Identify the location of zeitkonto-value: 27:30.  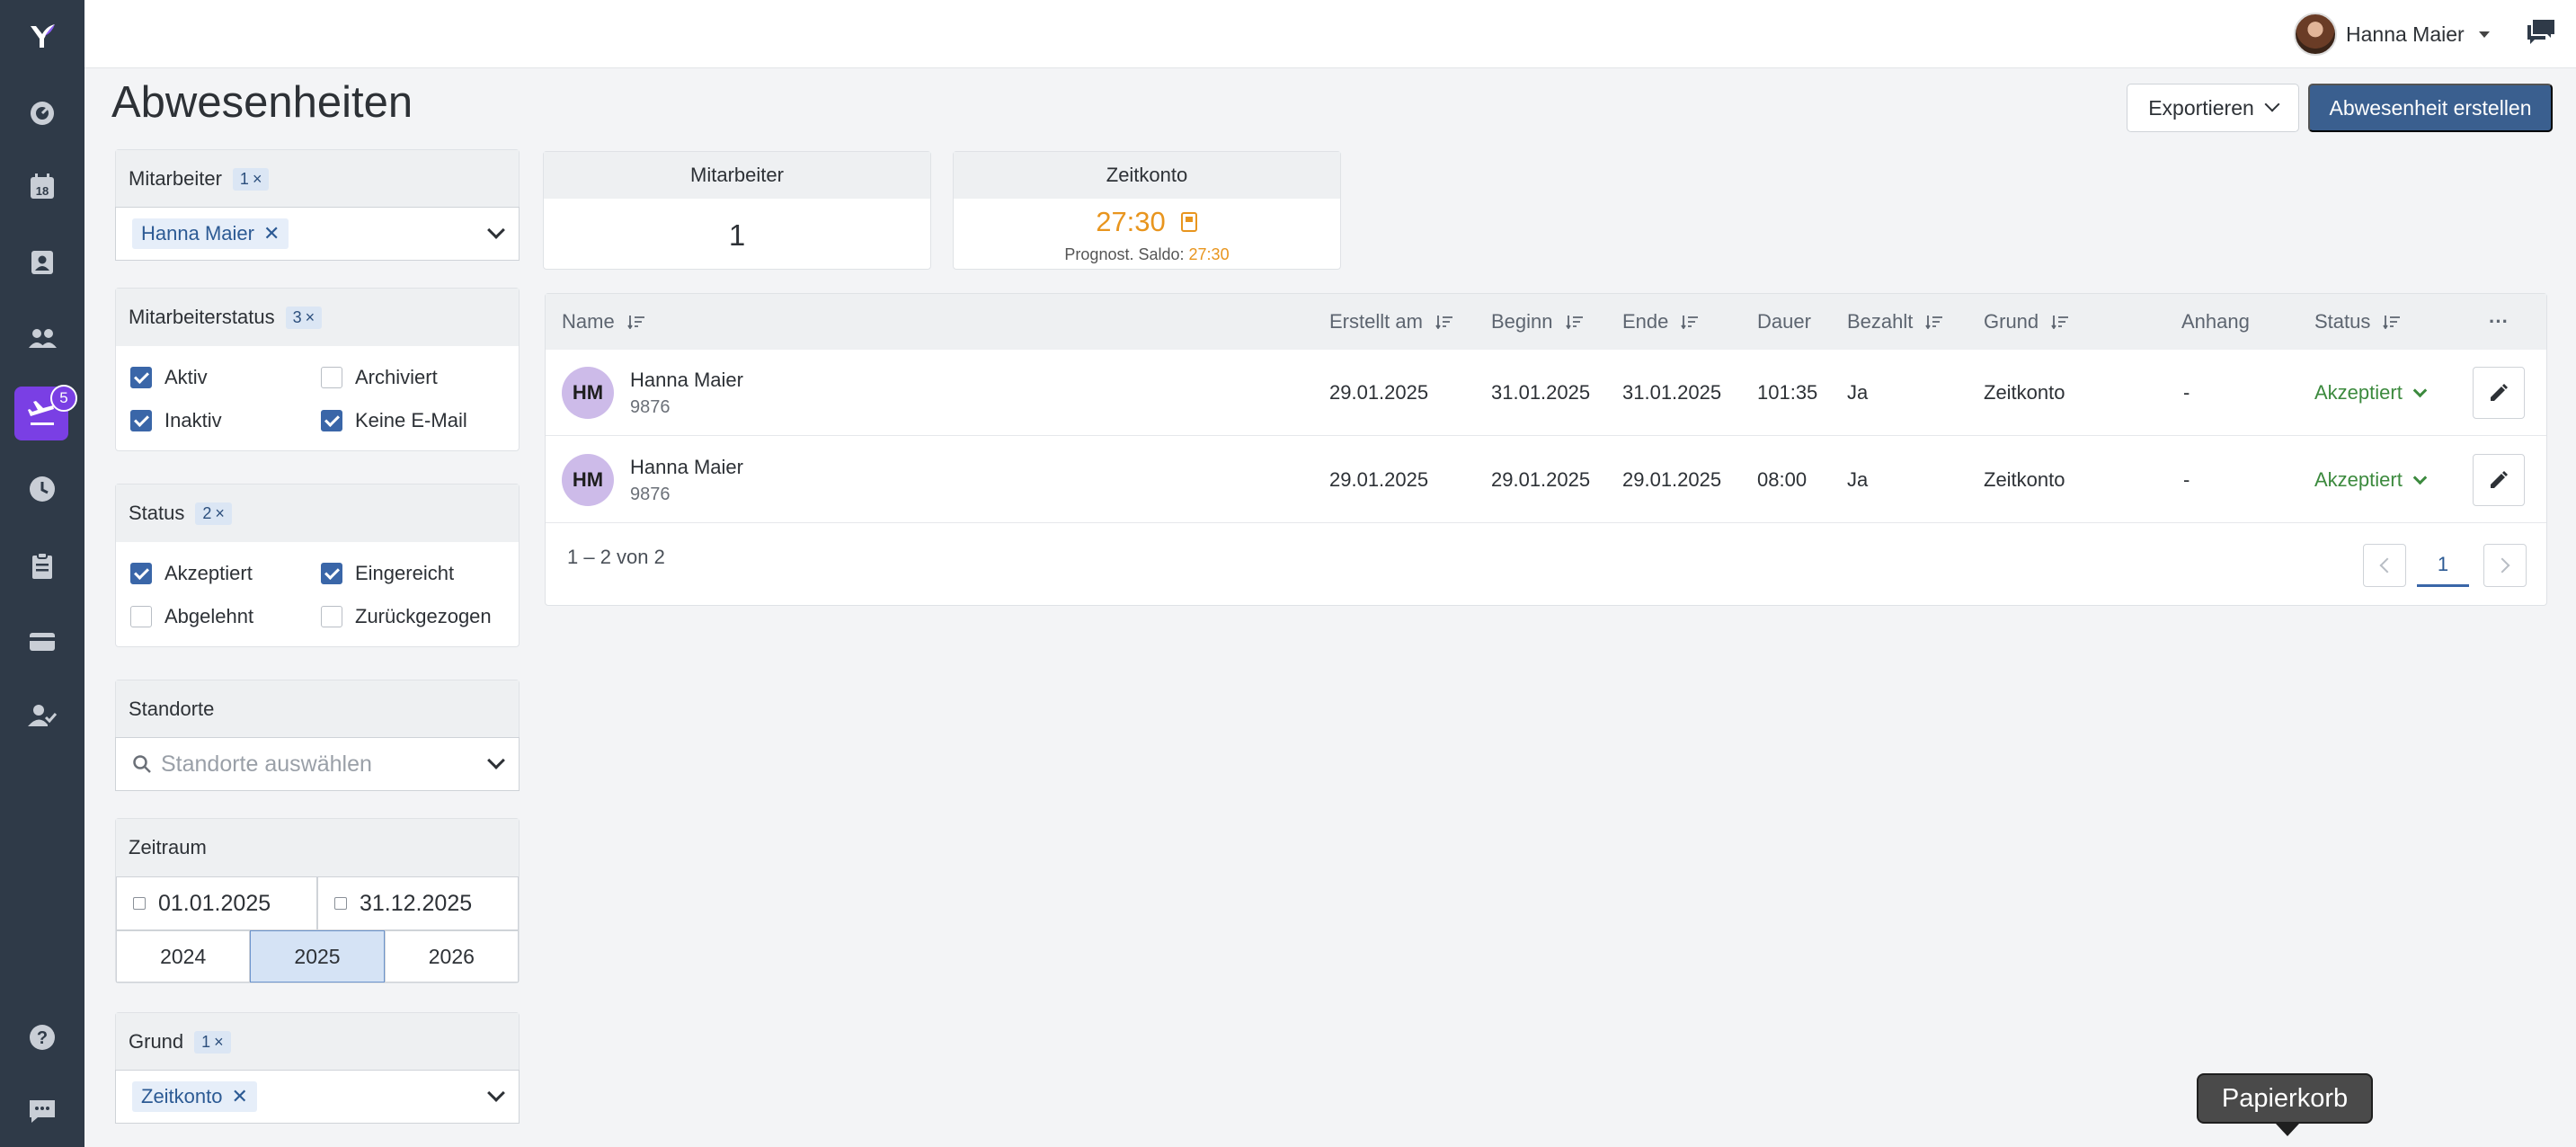
(1131, 222).